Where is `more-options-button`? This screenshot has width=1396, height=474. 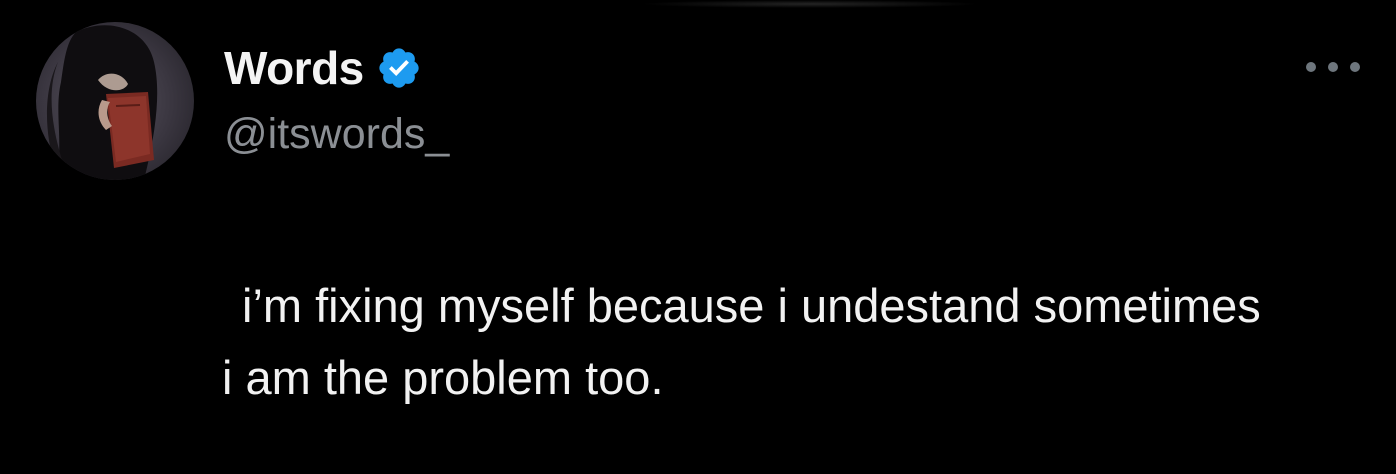 more-options-button is located at coordinates (1333, 67).